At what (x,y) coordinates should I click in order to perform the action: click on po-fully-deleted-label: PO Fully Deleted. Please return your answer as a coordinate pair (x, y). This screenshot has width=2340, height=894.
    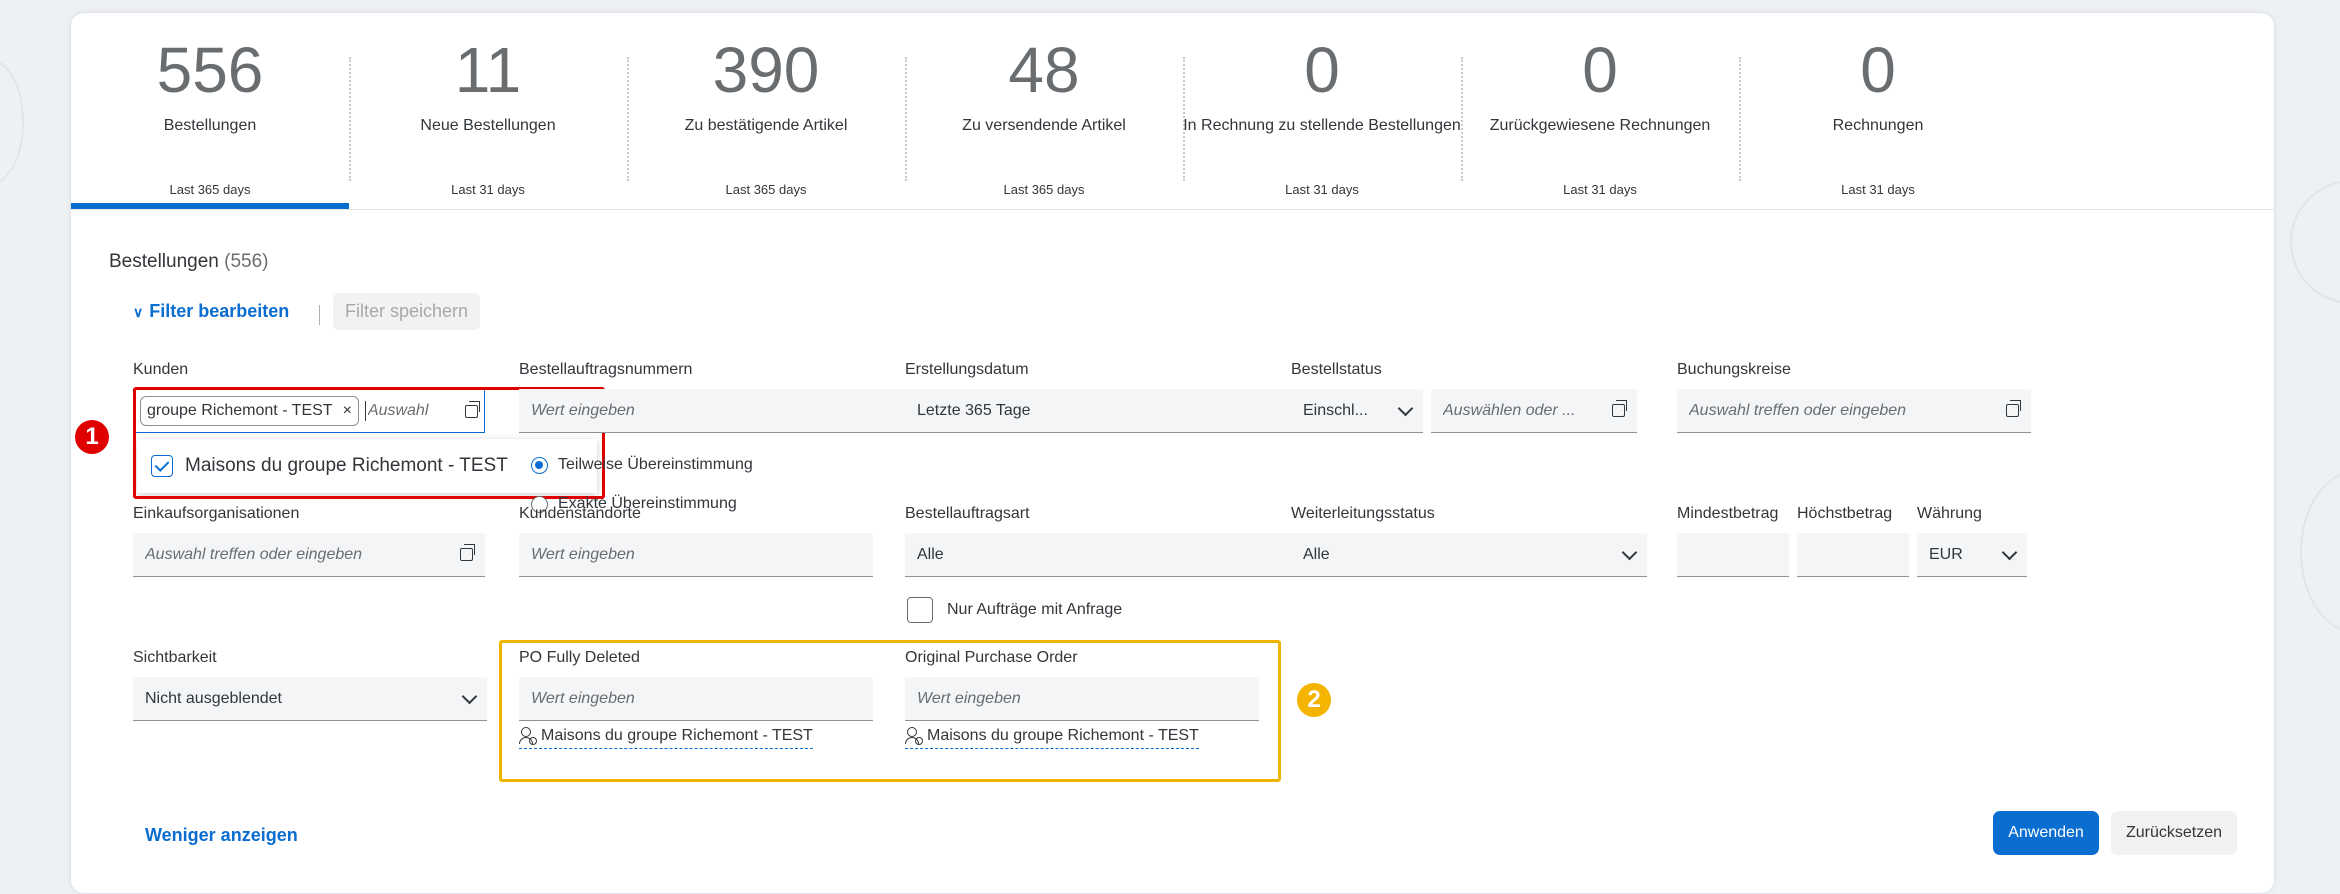
    Looking at the image, I should click on (579, 657).